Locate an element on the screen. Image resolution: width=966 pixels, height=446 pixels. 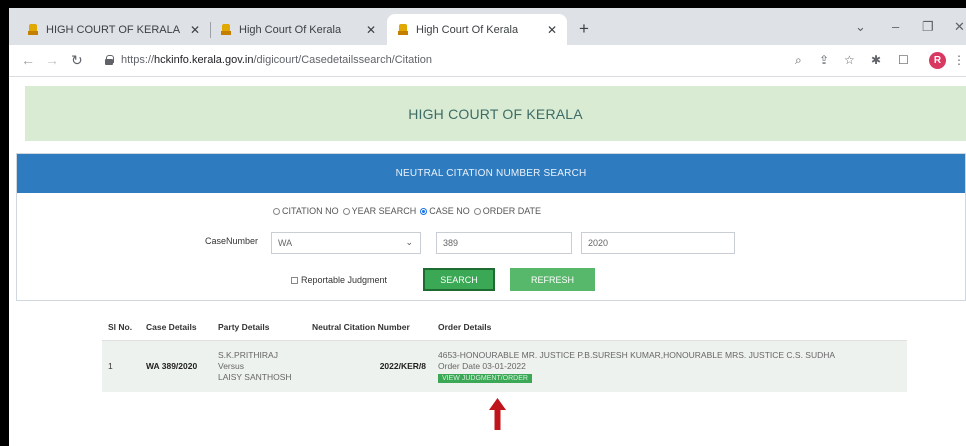
site-banner: HIGH COURT OF KERALA is located at coordinates (495, 113).